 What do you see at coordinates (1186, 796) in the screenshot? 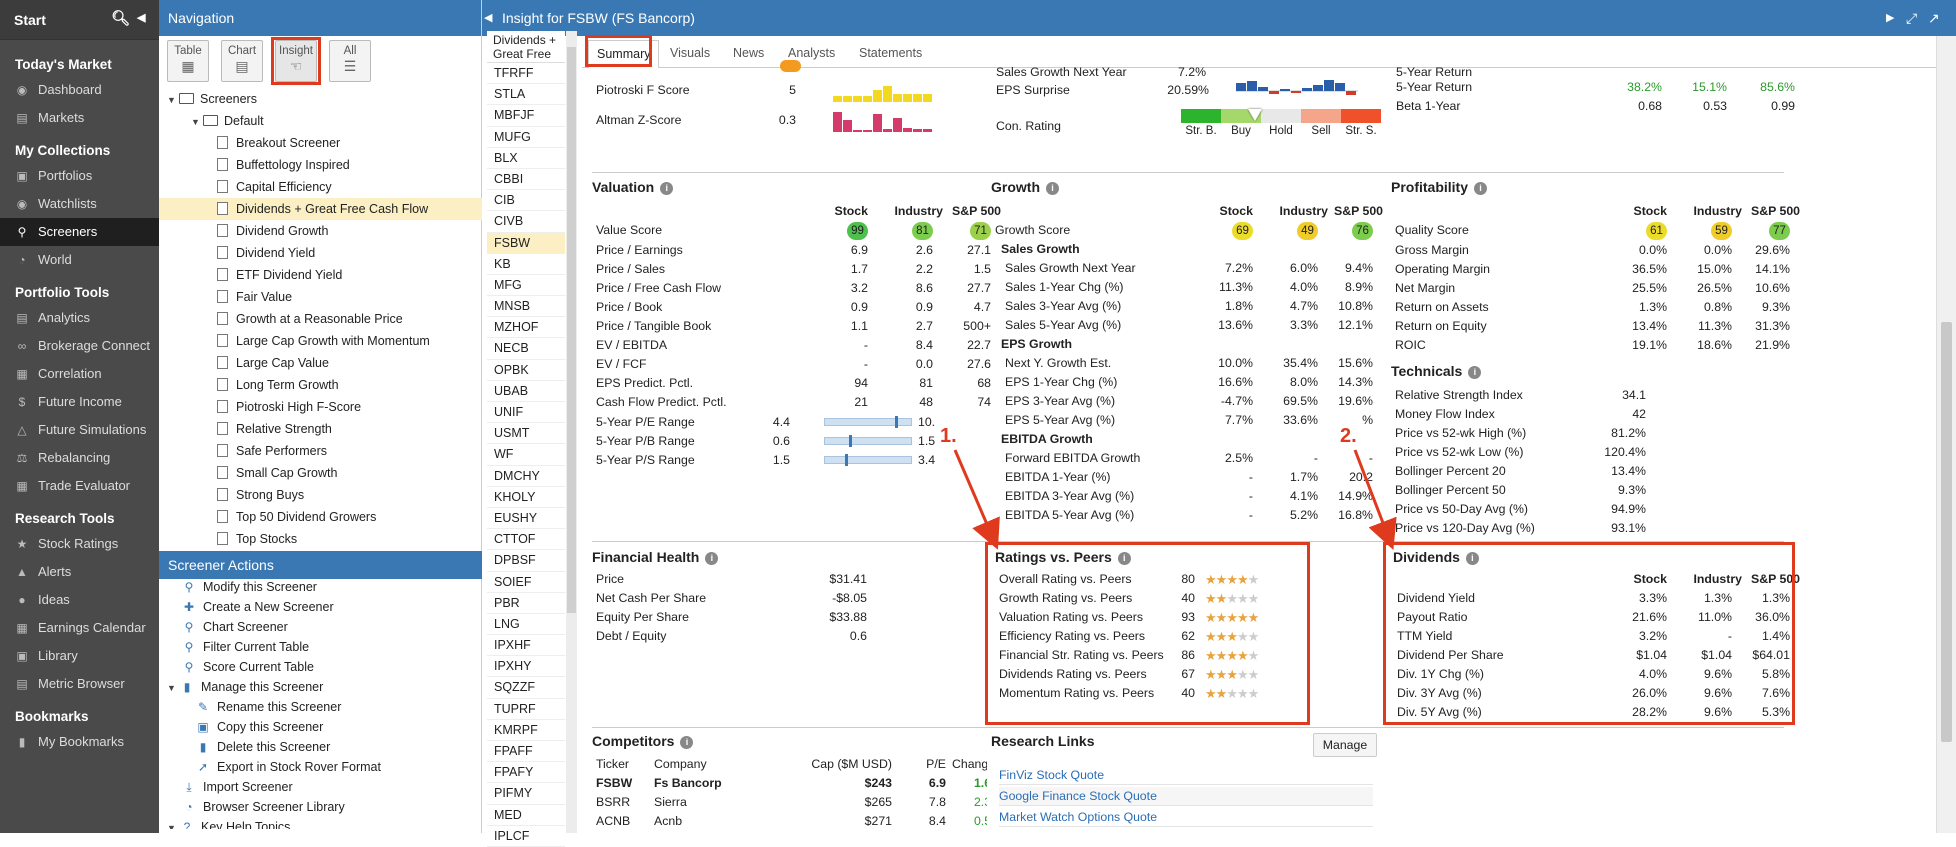
I see `research-link: Google Finance Stock Quote` at bounding box center [1186, 796].